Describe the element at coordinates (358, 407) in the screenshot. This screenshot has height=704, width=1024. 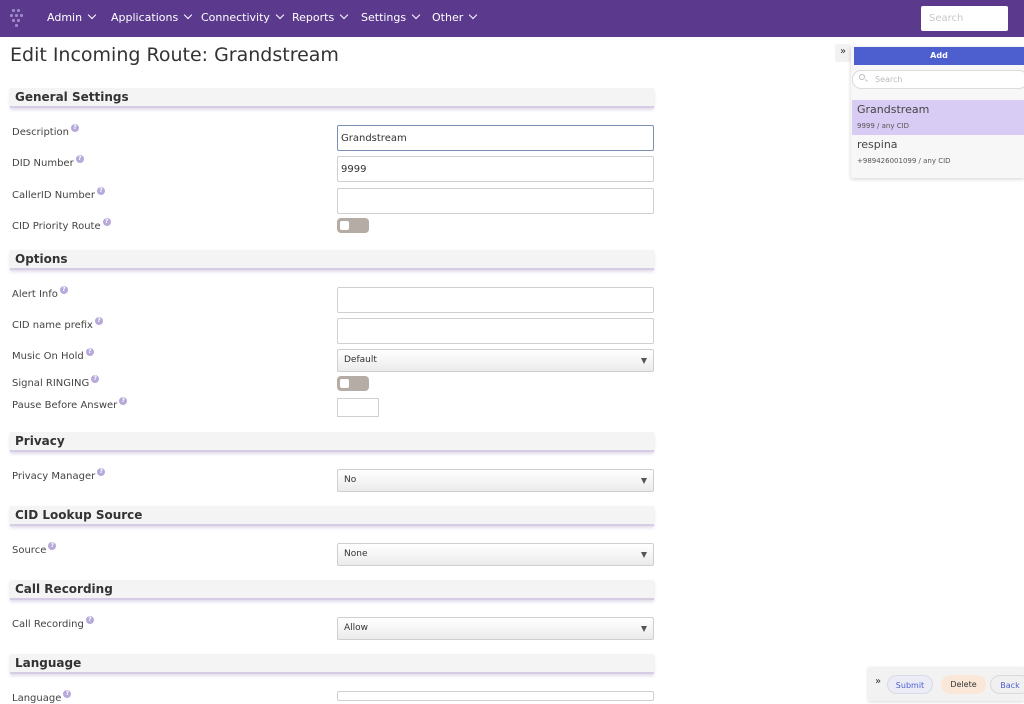
I see `pause-before-answer-input` at that location.